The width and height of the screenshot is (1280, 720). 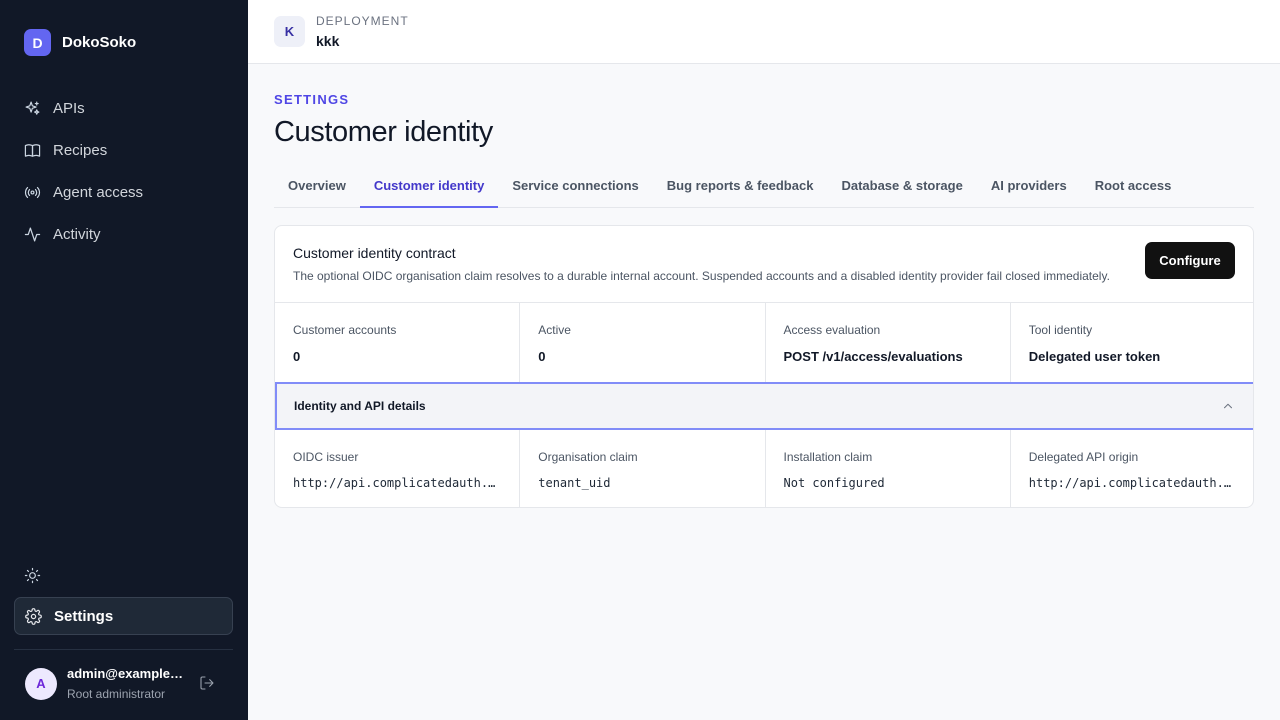 What do you see at coordinates (1132, 342) in the screenshot?
I see `stat-tool-identity: Tool identity Delegated user token` at bounding box center [1132, 342].